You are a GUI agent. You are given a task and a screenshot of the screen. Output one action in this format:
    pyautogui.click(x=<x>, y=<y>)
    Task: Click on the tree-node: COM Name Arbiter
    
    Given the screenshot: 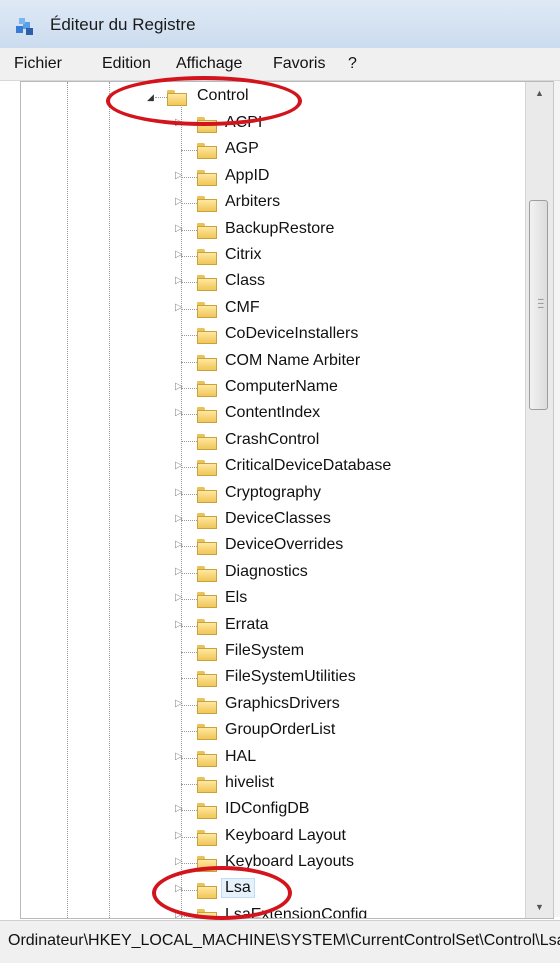 What is the action you would take?
    pyautogui.click(x=271, y=362)
    